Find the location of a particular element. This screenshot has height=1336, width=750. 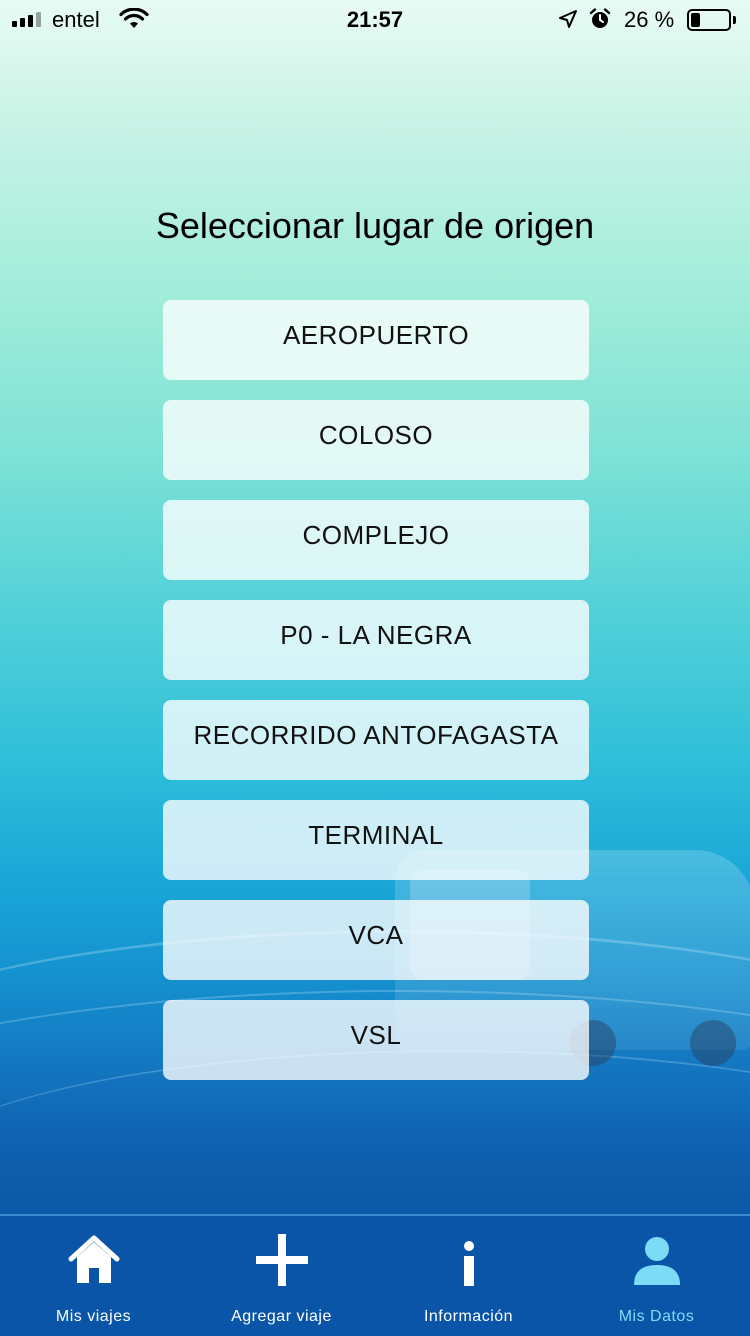

option-label: AEROPUERTO is located at coordinates (376, 335).